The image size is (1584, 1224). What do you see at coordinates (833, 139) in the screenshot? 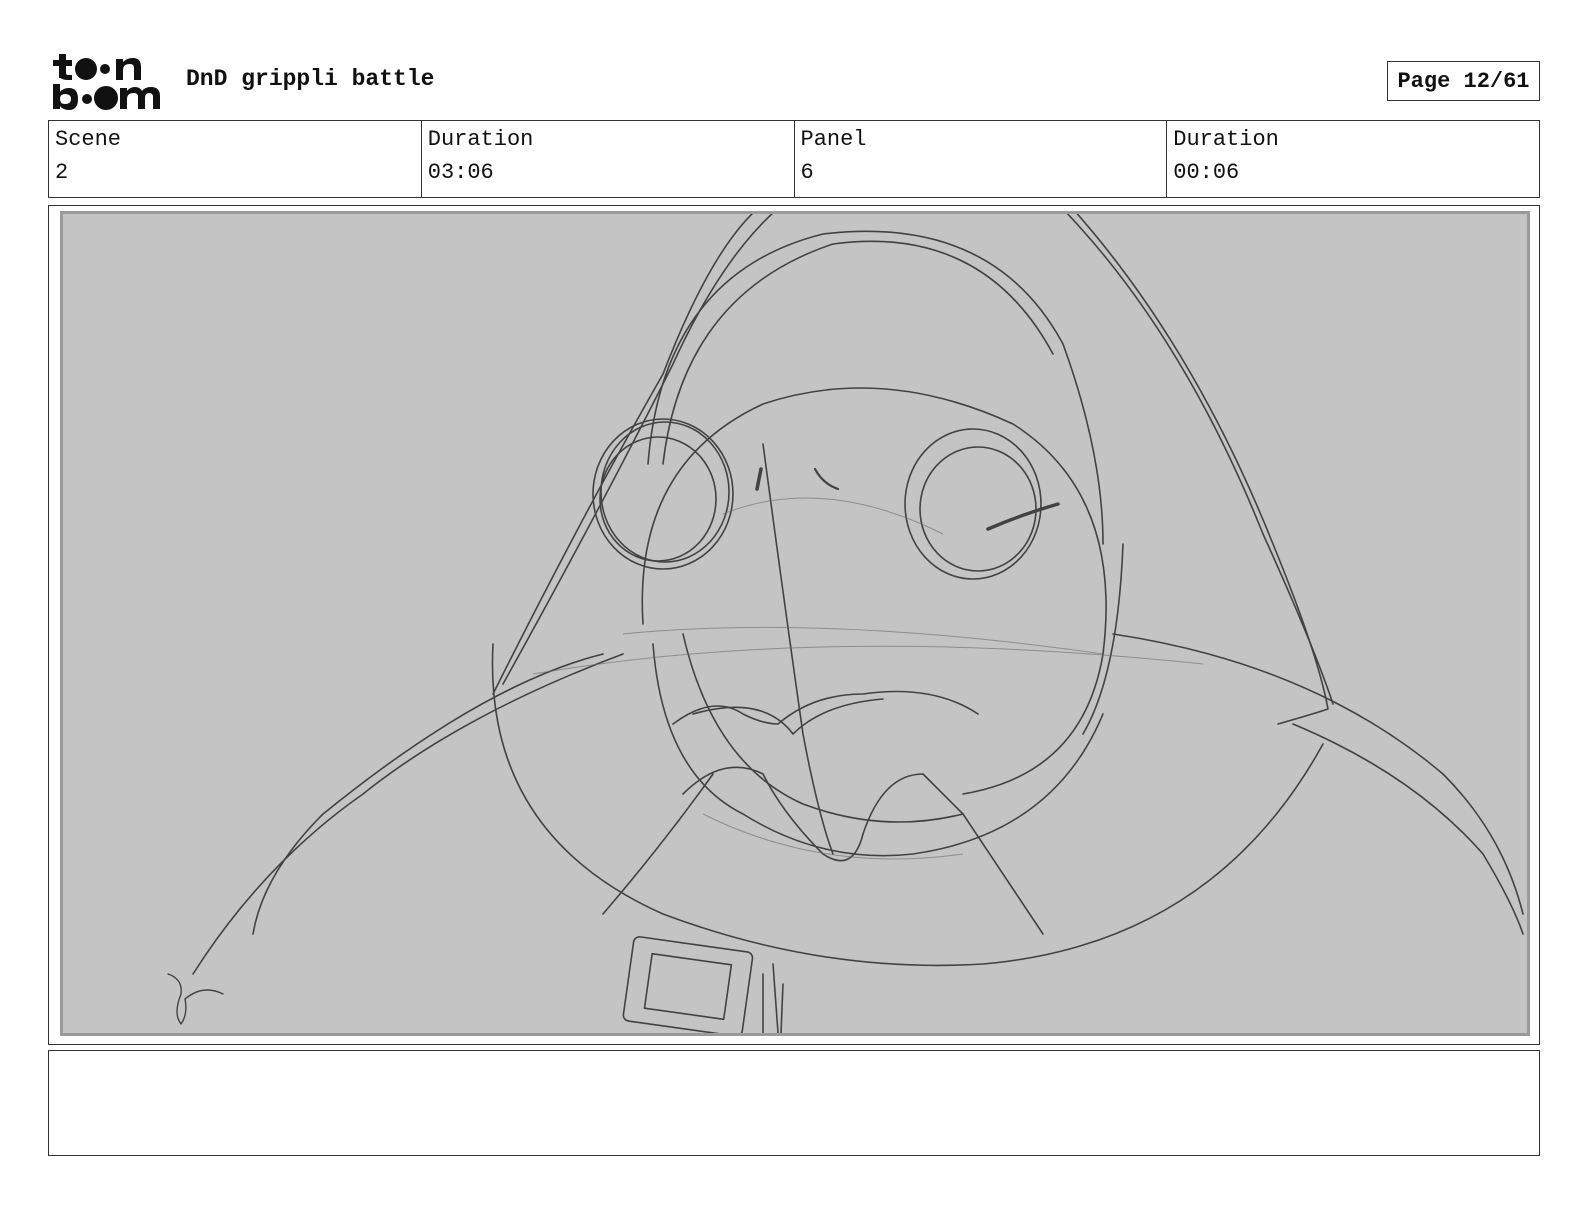
I see `panel-label: Panel` at bounding box center [833, 139].